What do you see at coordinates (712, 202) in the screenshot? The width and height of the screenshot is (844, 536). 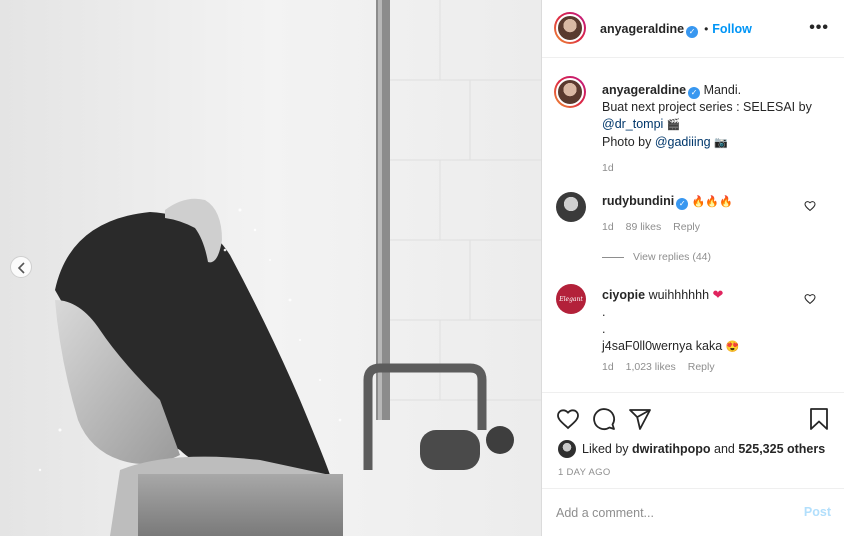 I see `fire-icon: 🔥🔥🔥` at bounding box center [712, 202].